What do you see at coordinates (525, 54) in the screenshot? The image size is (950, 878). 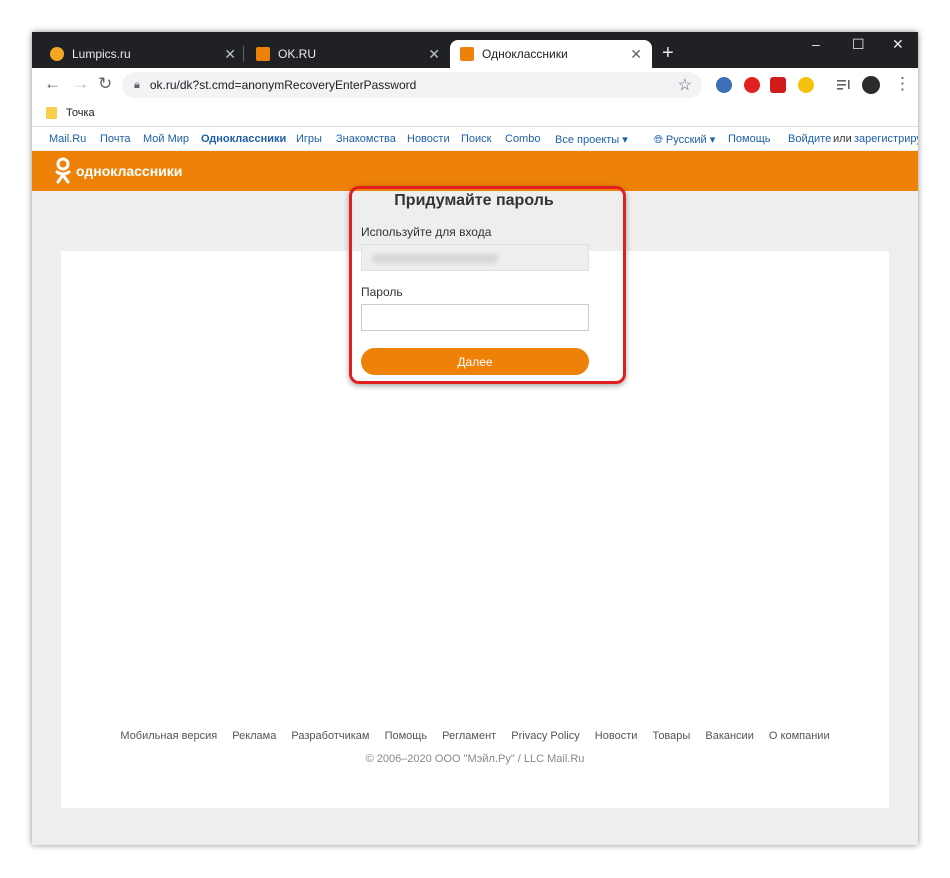 I see `tab-title: Одноклассники` at bounding box center [525, 54].